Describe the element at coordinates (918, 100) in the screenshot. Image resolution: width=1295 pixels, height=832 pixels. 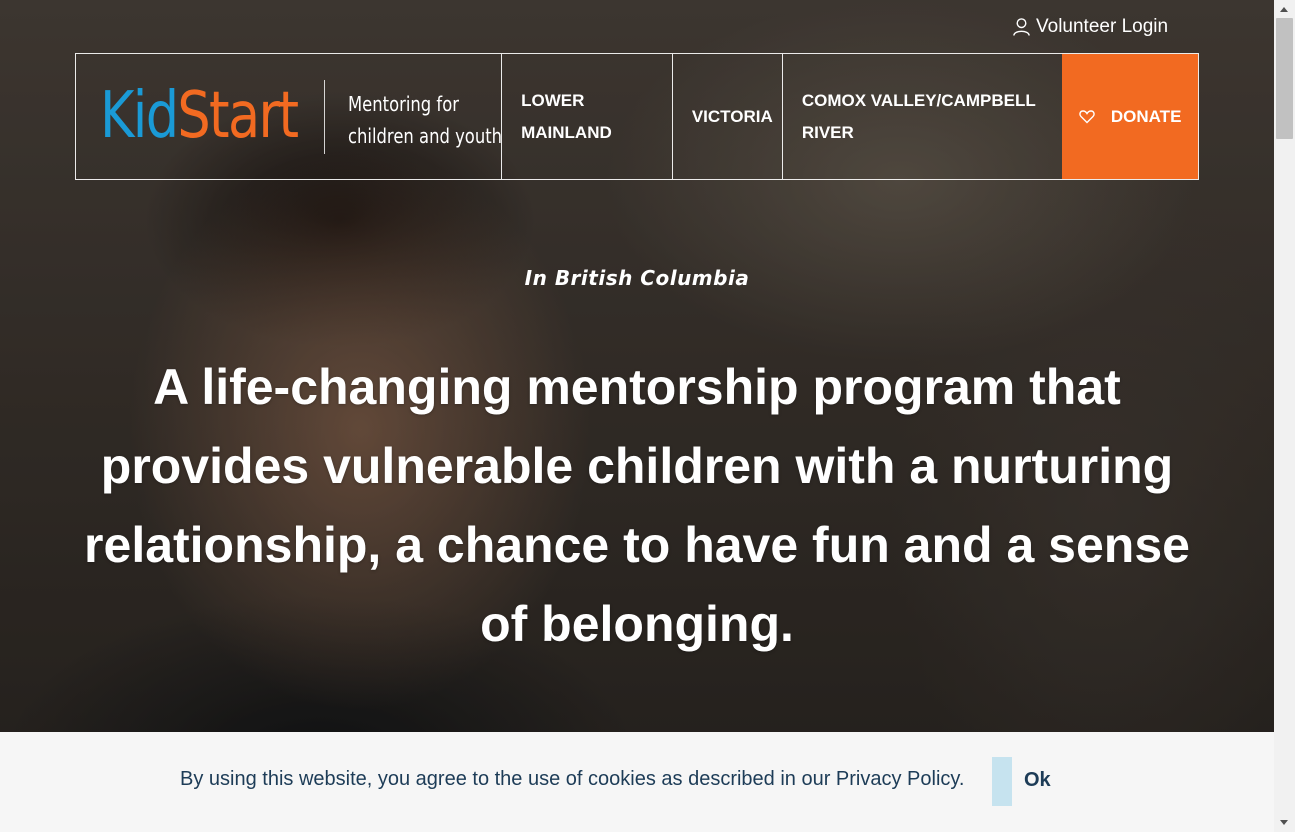
I see `nav-item-label-line1: COMOX VALLEY/CAMPBELL` at that location.